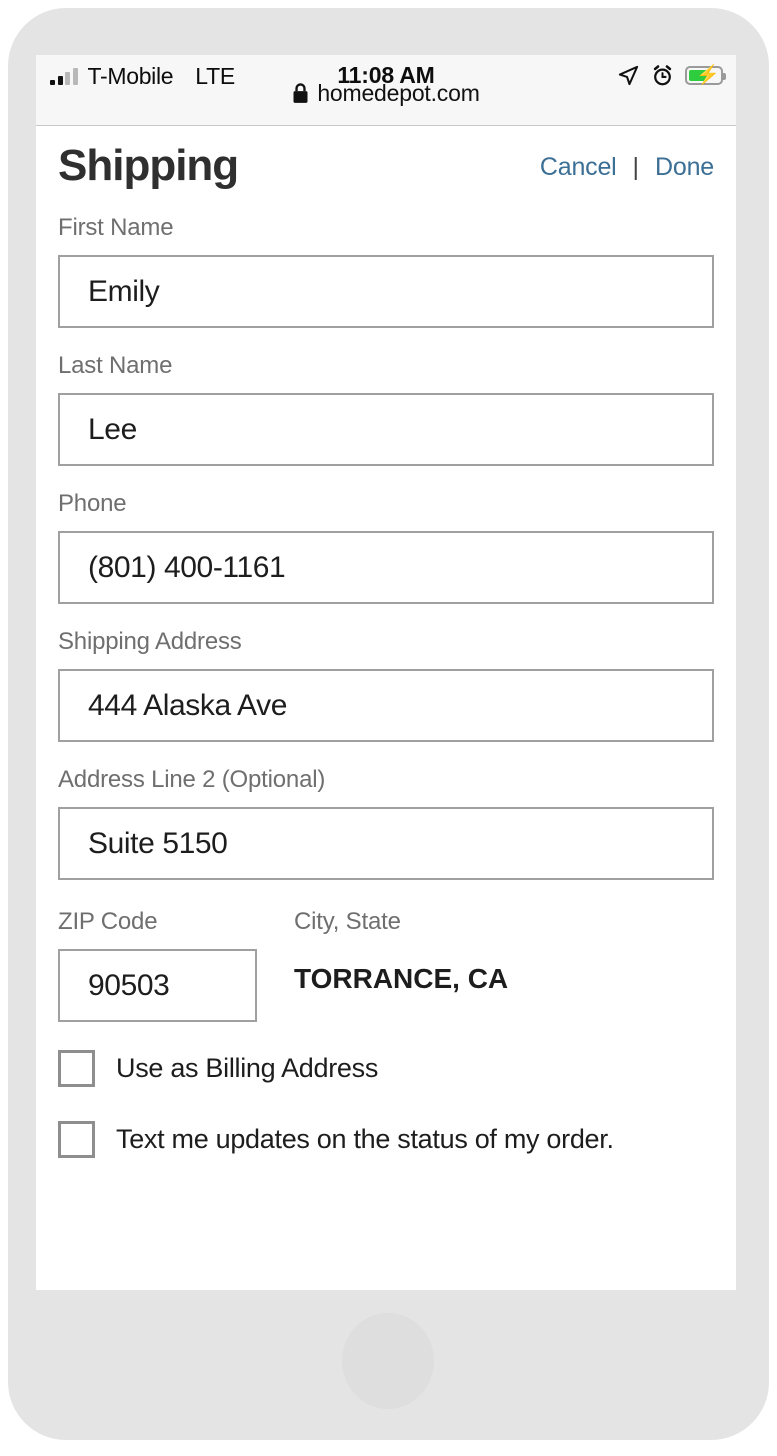  What do you see at coordinates (148, 165) in the screenshot?
I see `page-title: Shipping` at bounding box center [148, 165].